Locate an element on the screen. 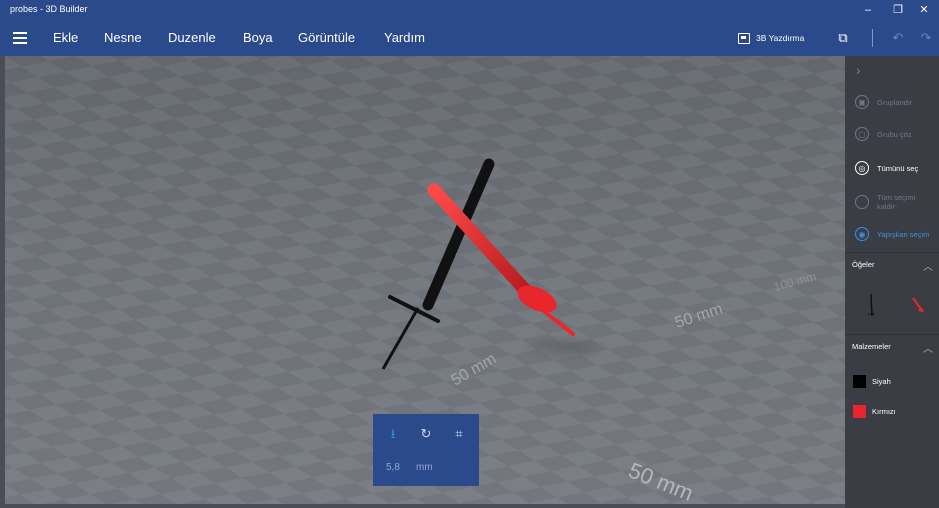 This screenshot has height=508, width=939. menu-yardim: Yardım is located at coordinates (404, 37).